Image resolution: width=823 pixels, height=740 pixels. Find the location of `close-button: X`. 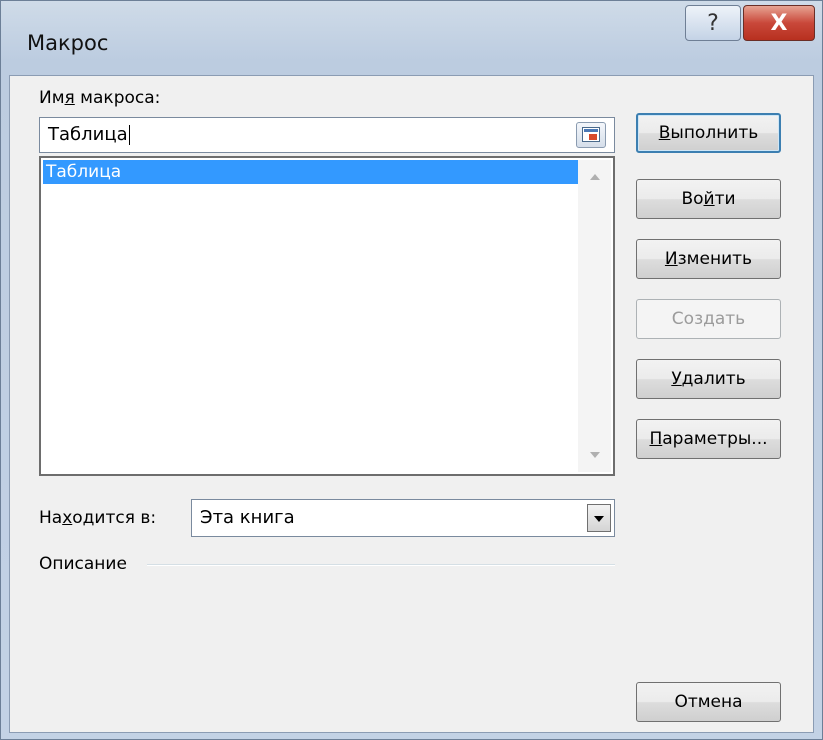

close-button: X is located at coordinates (779, 23).